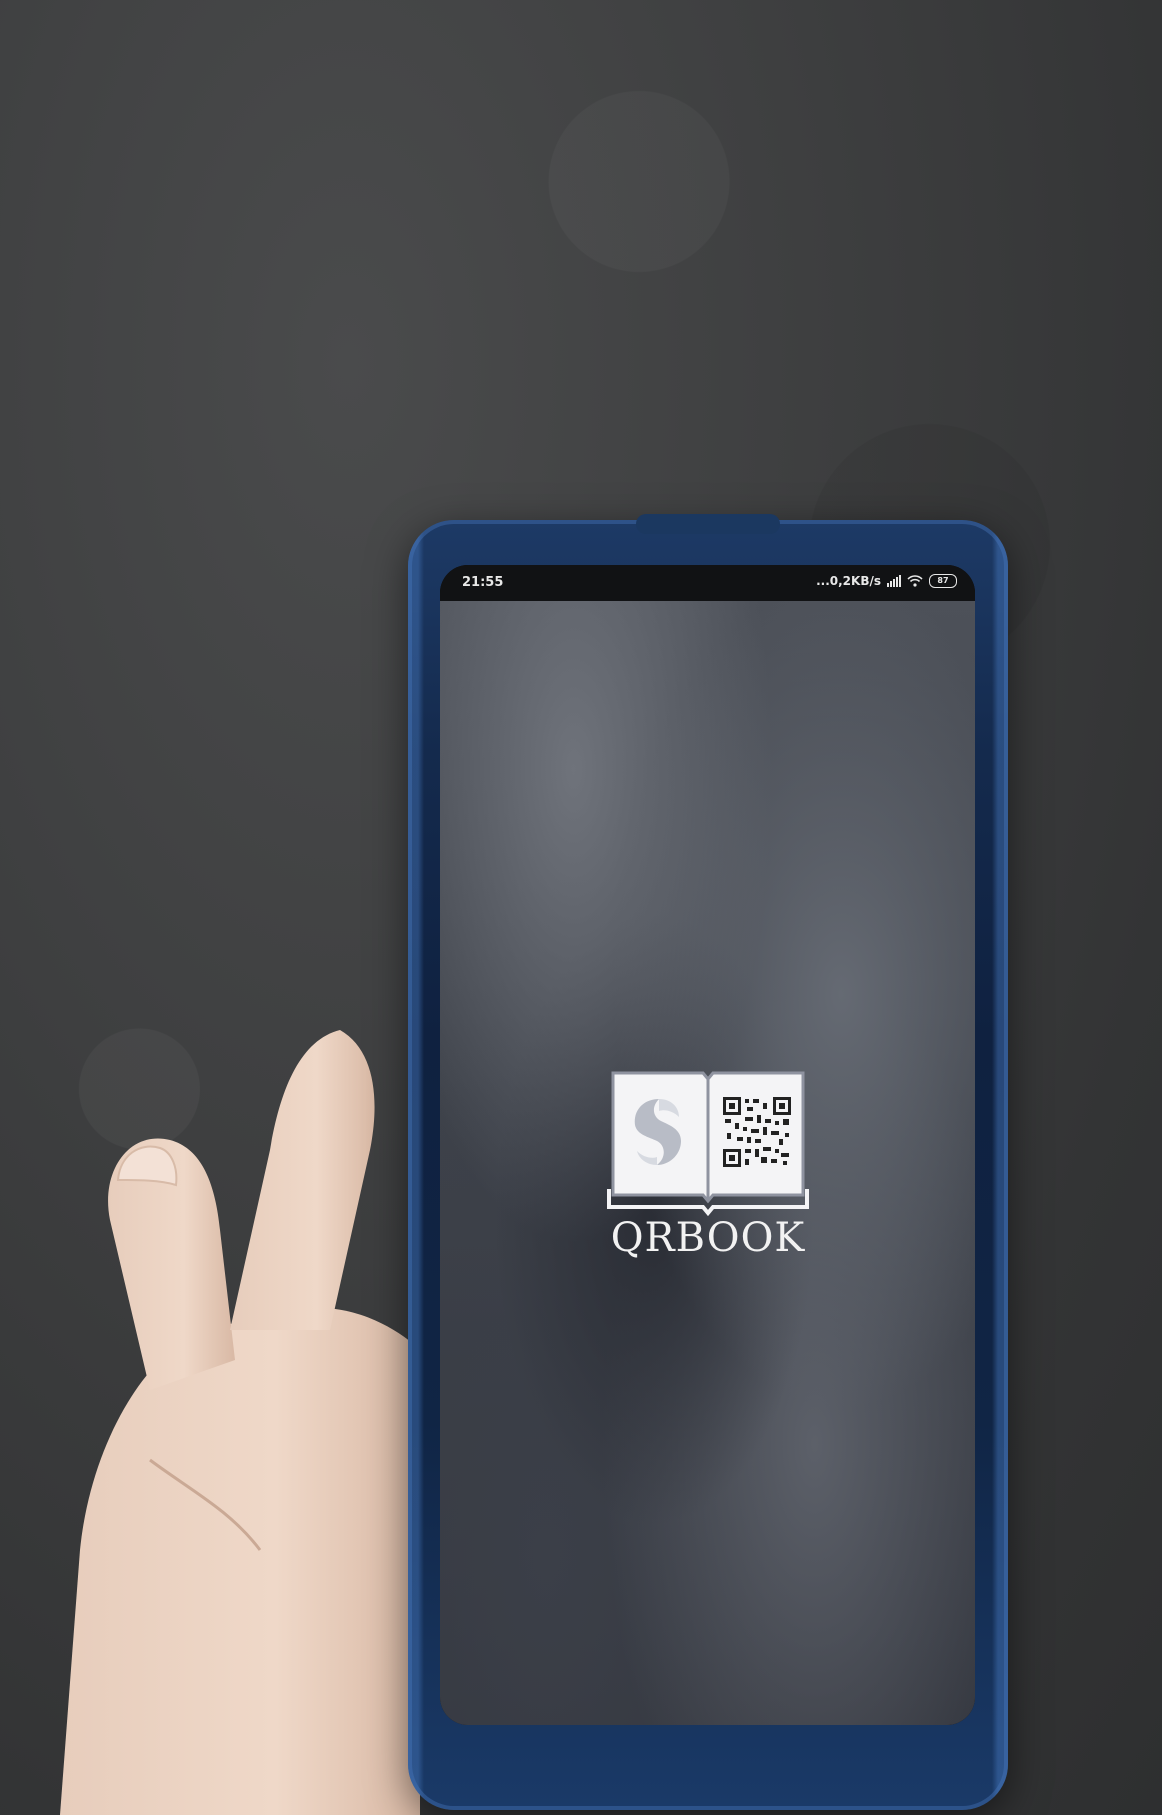  Describe the element at coordinates (707, 583) in the screenshot. I see `status-bar: 21:55 ...0,2KB/s 87` at that location.